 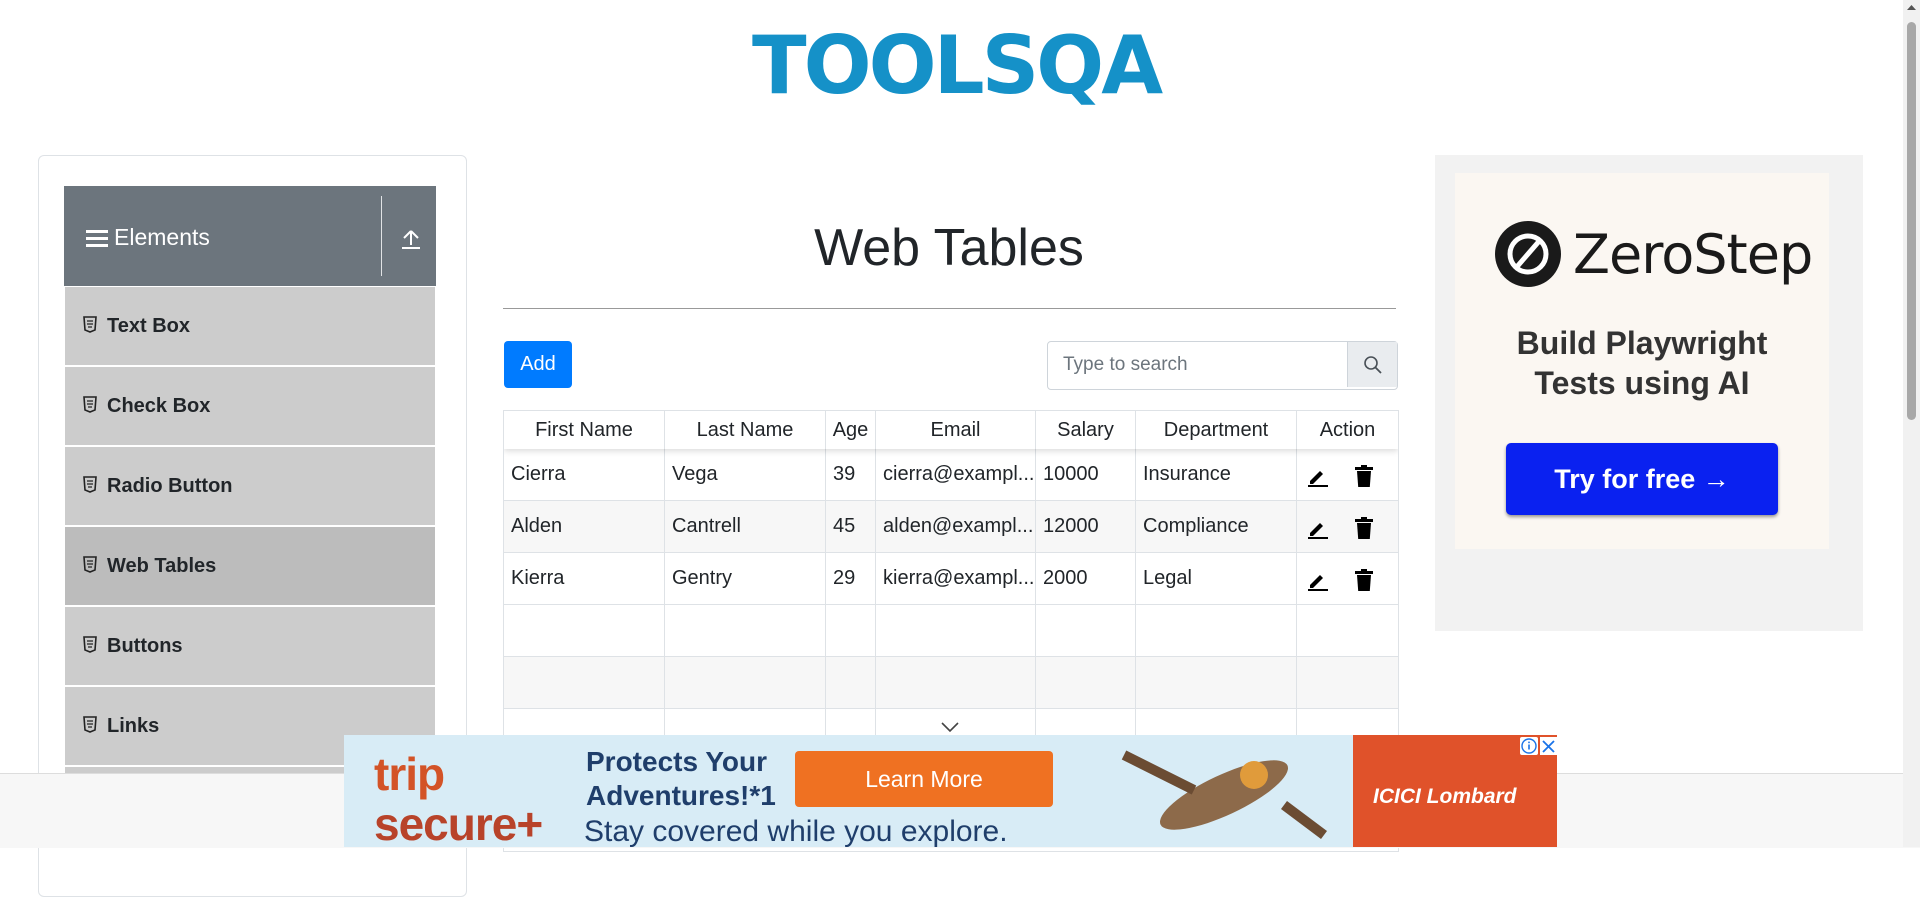 I want to click on skydiver-image, so click(x=1224, y=794).